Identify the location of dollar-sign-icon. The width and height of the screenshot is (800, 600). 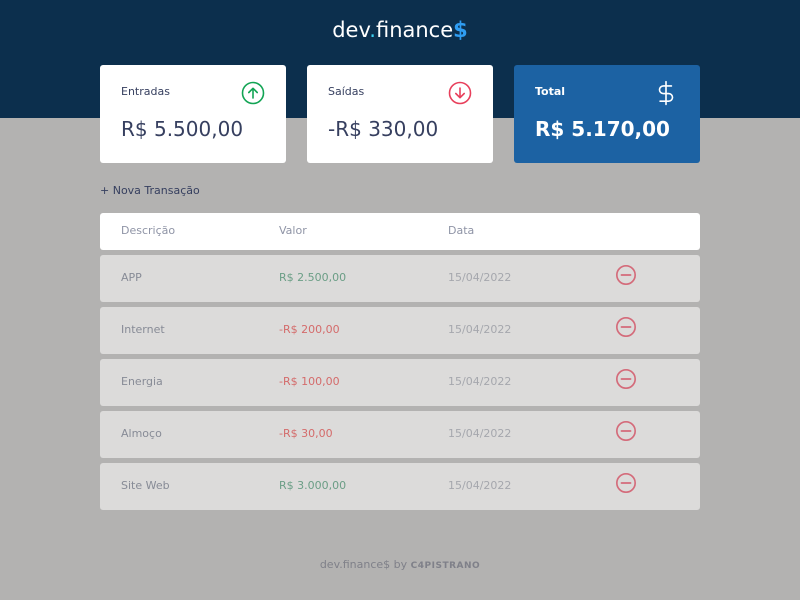
(666, 93).